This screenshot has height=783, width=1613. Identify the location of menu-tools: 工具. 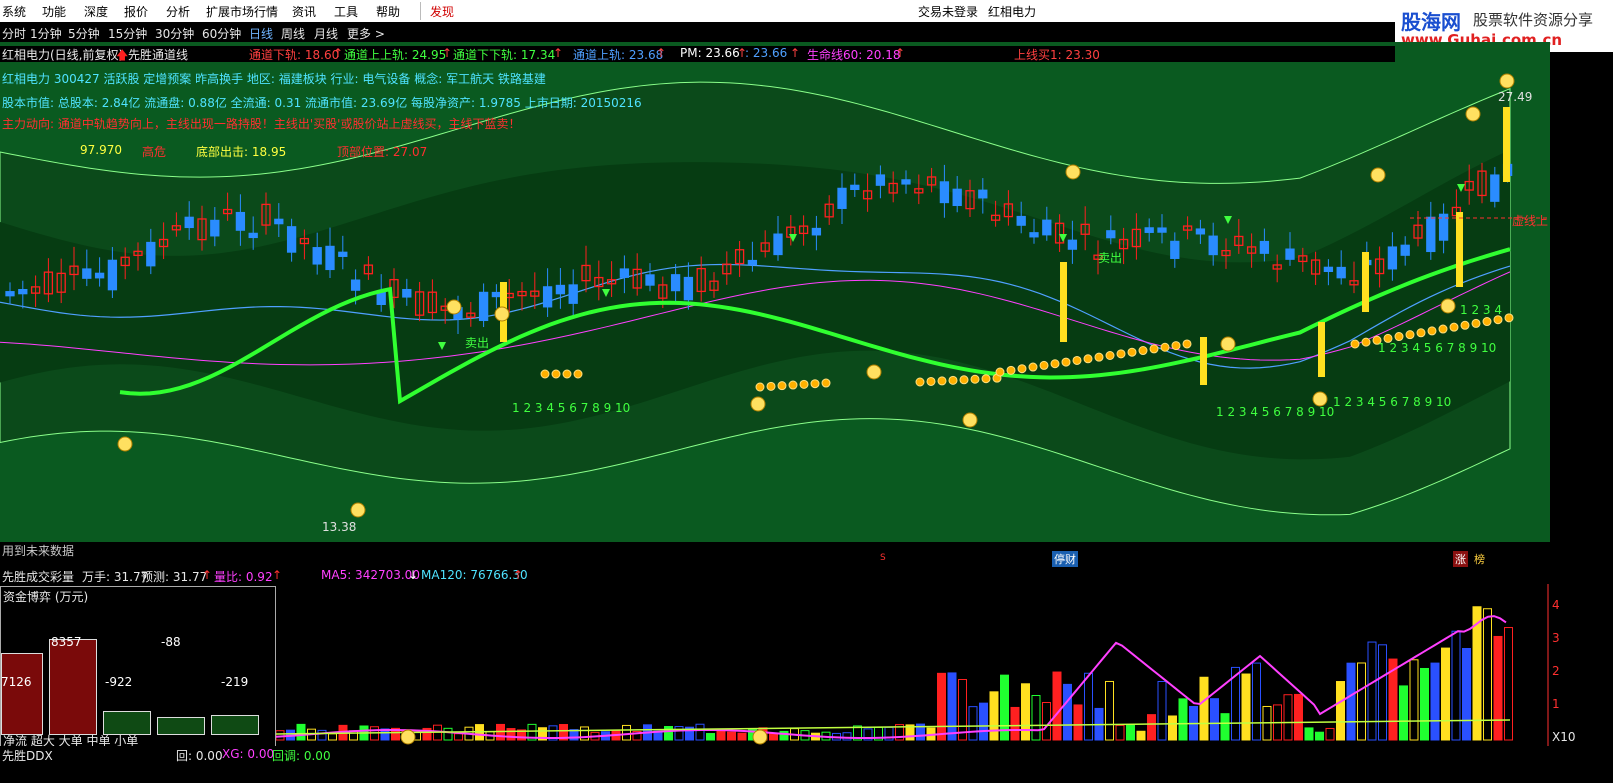
(346, 11).